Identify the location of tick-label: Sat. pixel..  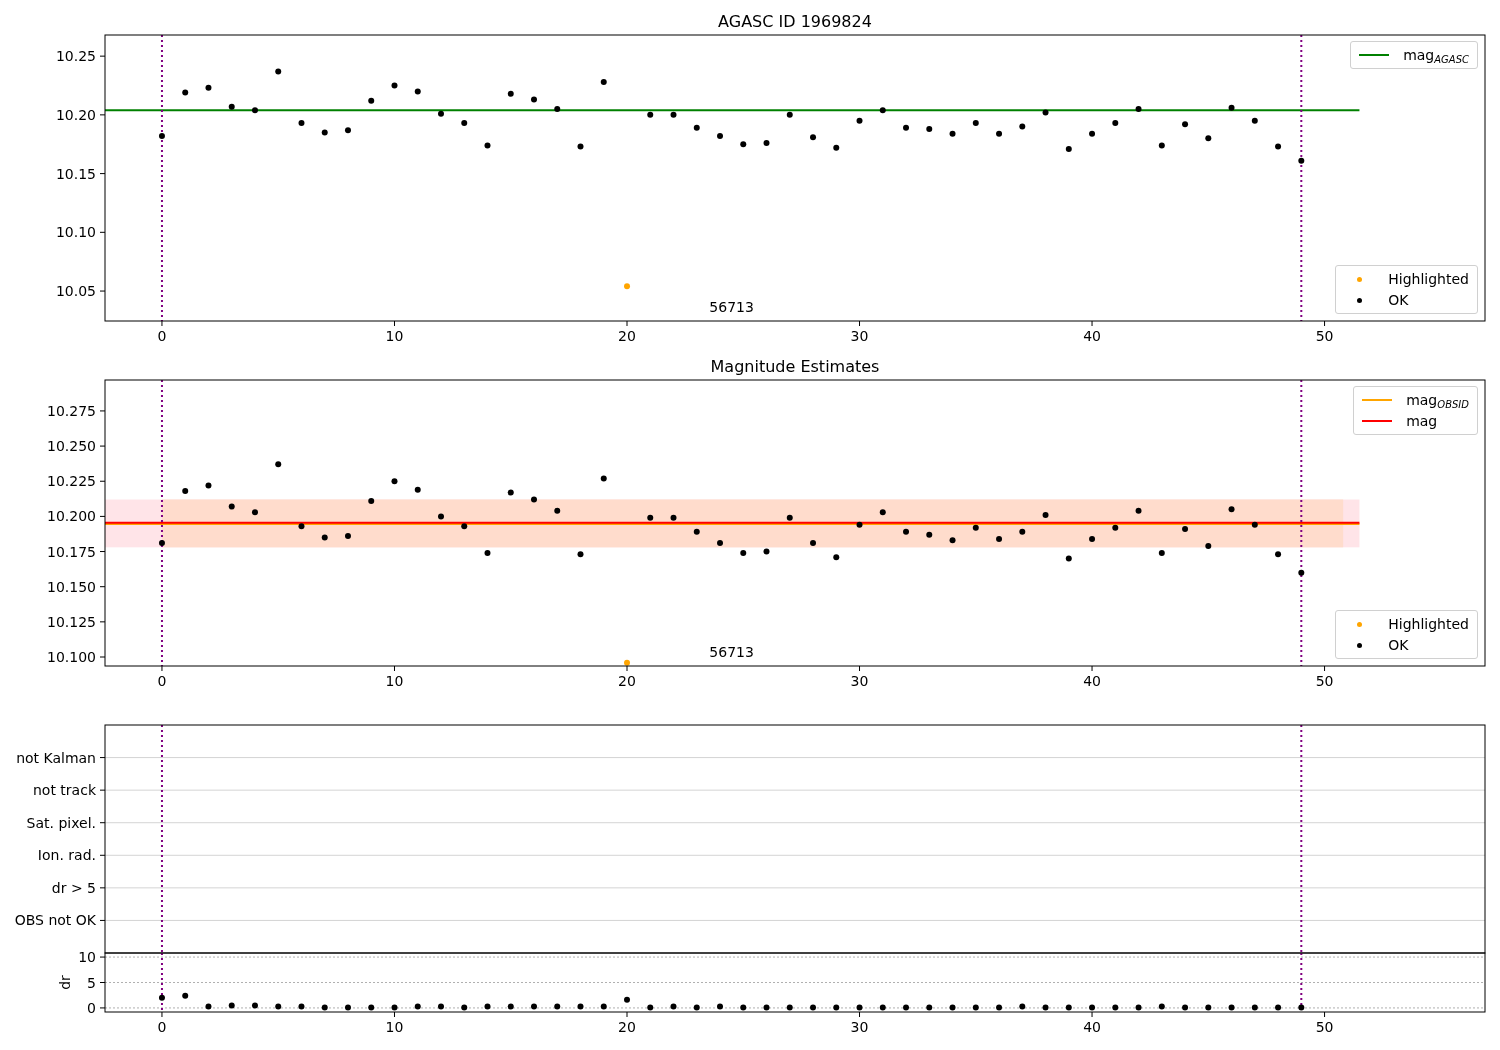
(61, 822).